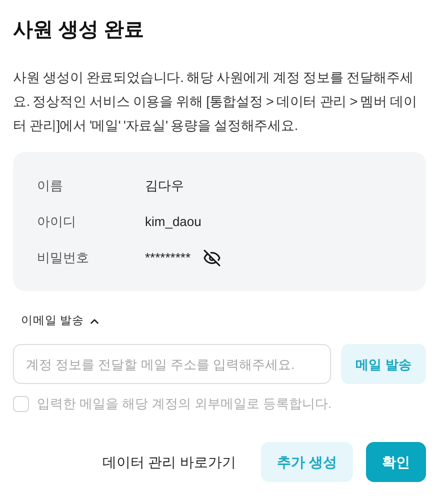 The image size is (439, 496). Describe the element at coordinates (21, 404) in the screenshot. I see `checkbox` at that location.